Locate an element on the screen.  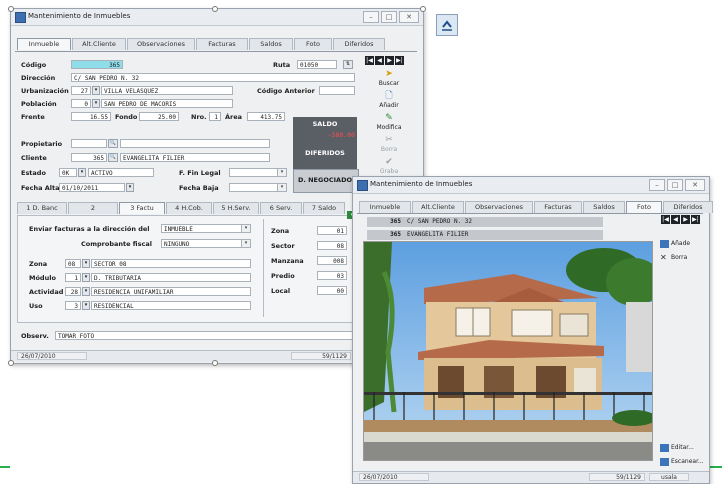
subtab-factu: 3 Factu is located at coordinates (142, 208).